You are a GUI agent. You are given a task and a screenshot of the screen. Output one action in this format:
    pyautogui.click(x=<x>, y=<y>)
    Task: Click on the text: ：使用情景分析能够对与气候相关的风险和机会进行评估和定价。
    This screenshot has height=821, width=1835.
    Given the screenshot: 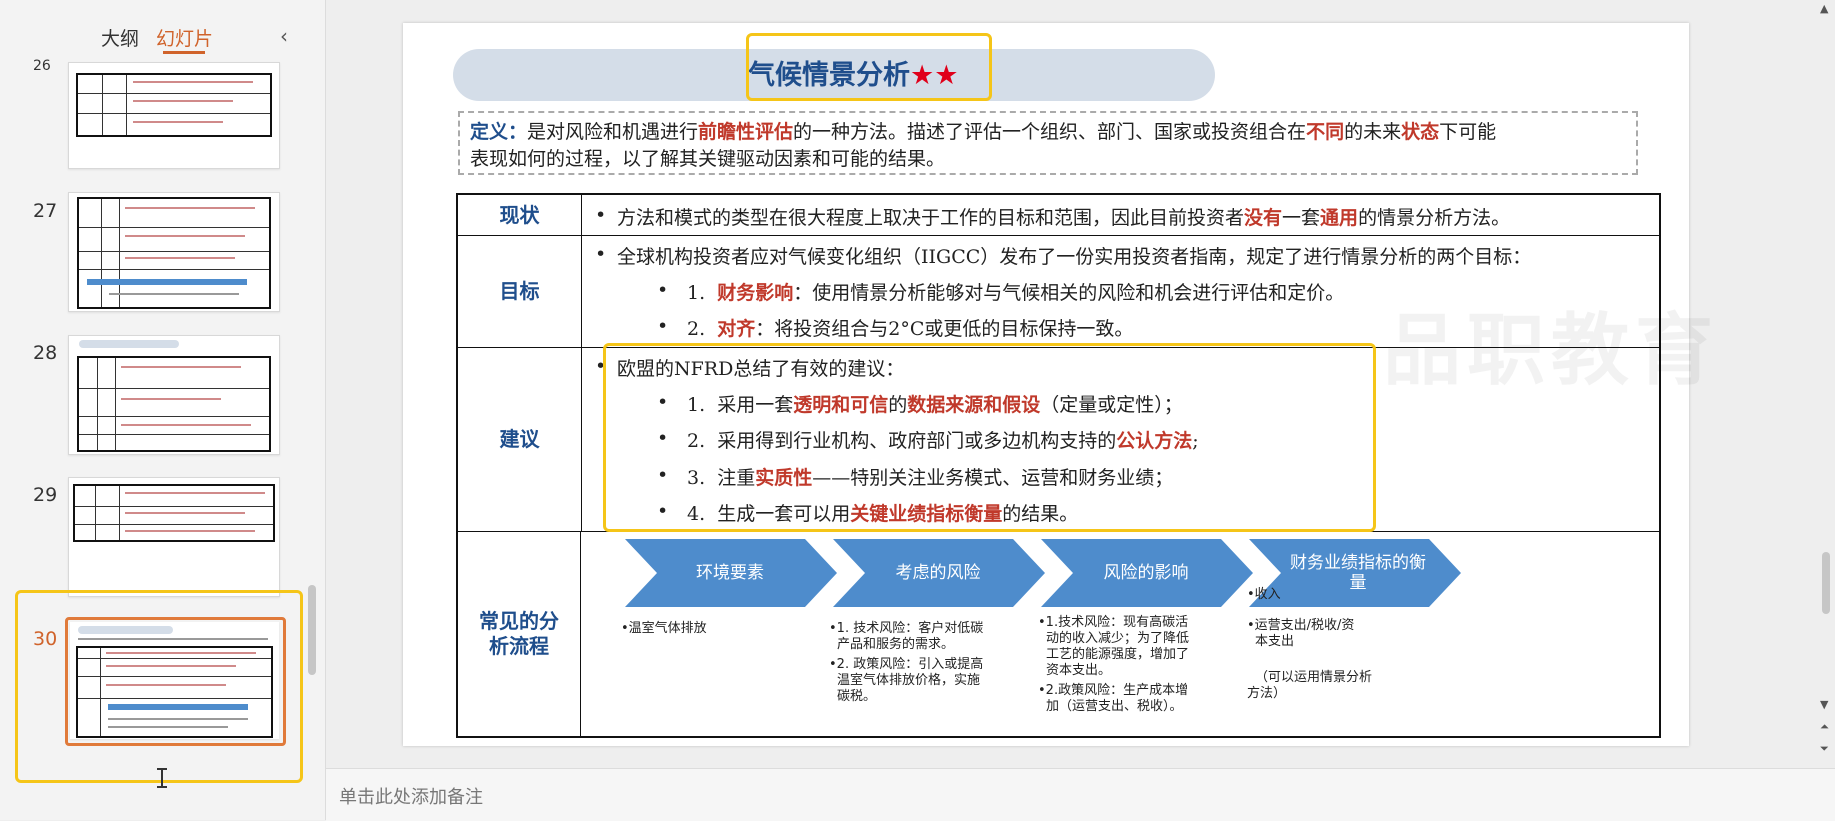 What is the action you would take?
    pyautogui.click(x=1069, y=293)
    